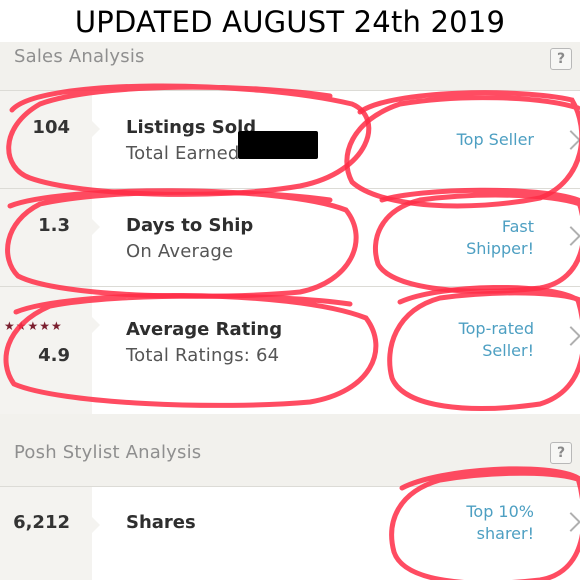 This screenshot has width=580, height=580. Describe the element at coordinates (496, 340) in the screenshot. I see `top-rated-seller-badge: Top-rated Seller!` at that location.